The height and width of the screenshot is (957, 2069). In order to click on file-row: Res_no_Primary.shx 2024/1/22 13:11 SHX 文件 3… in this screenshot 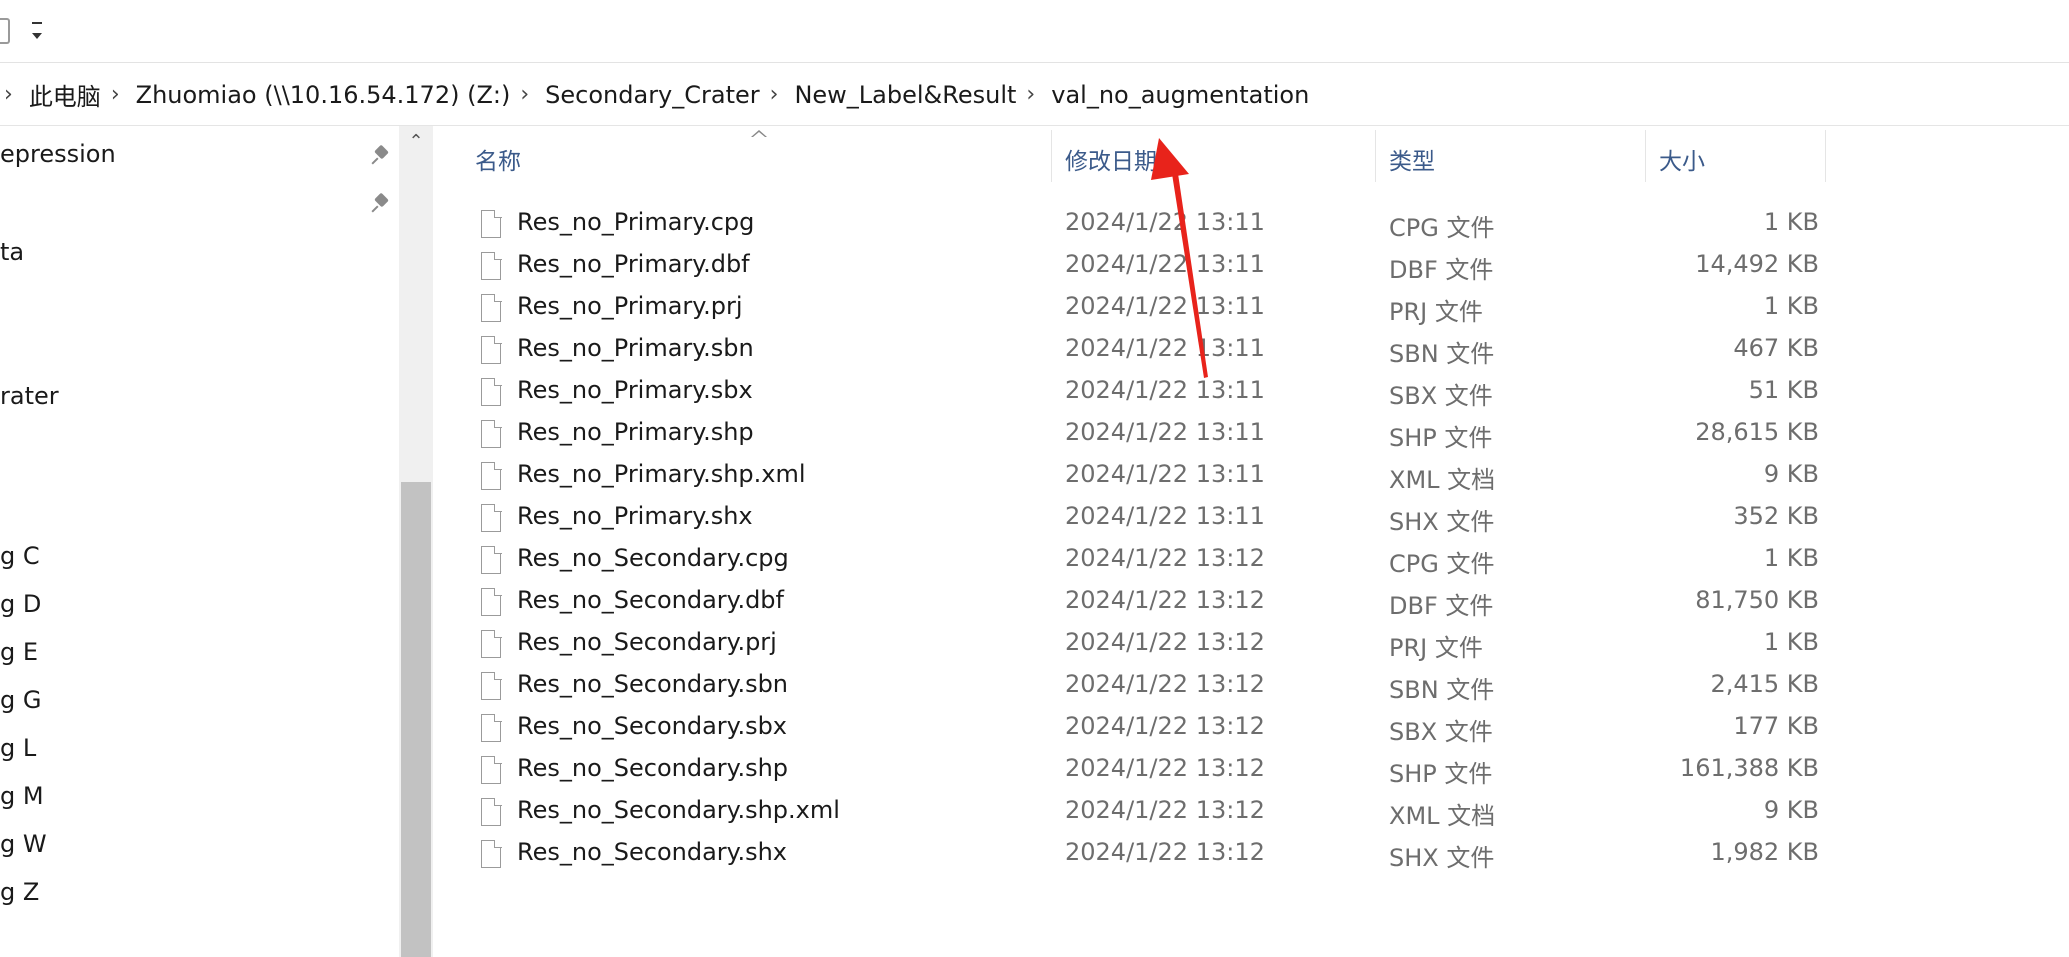, I will do `click(1251, 519)`.